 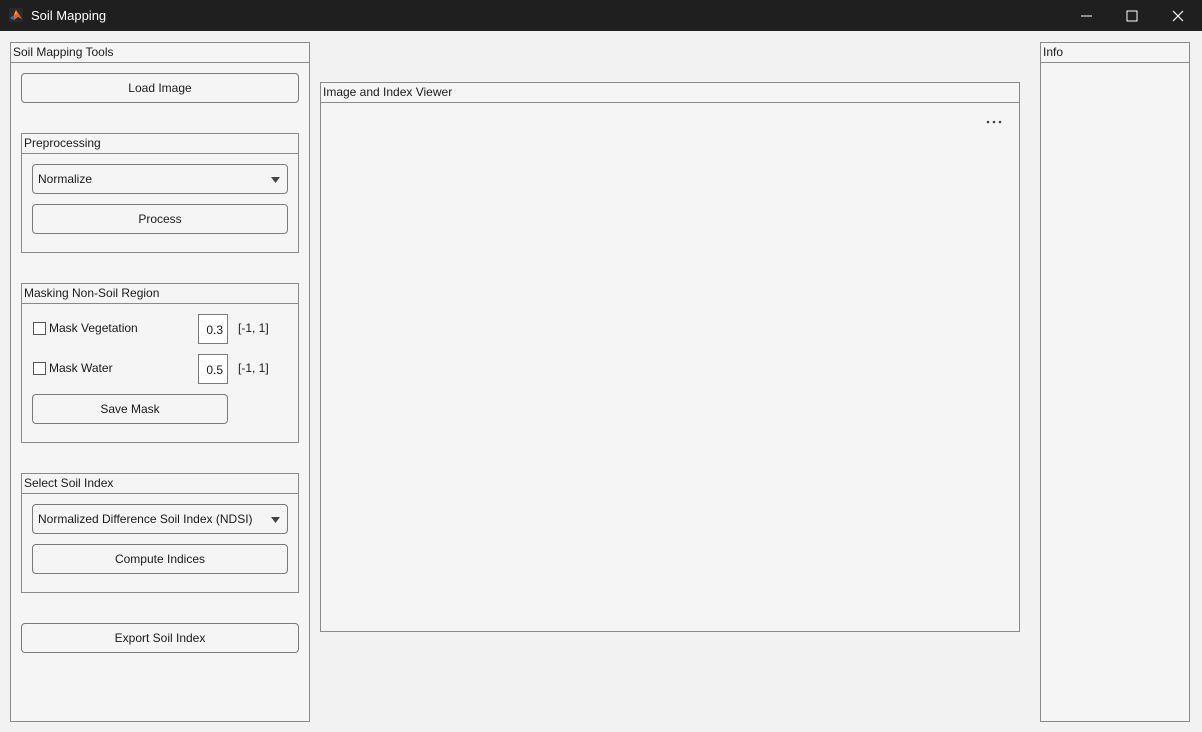 What do you see at coordinates (994, 122) in the screenshot?
I see `more-options-icon` at bounding box center [994, 122].